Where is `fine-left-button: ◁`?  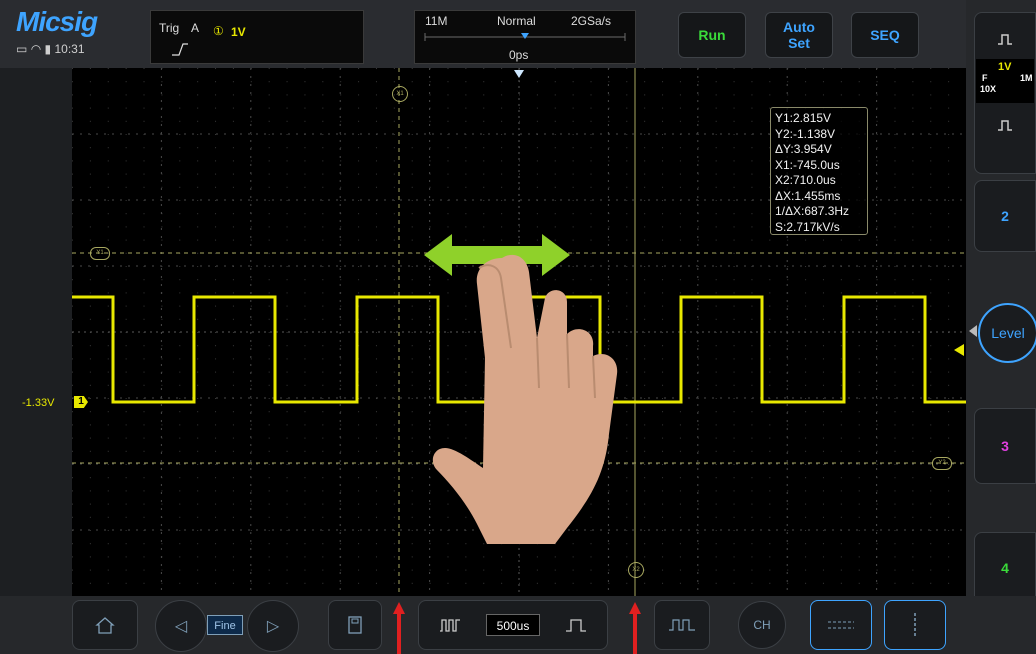 fine-left-button: ◁ is located at coordinates (181, 626).